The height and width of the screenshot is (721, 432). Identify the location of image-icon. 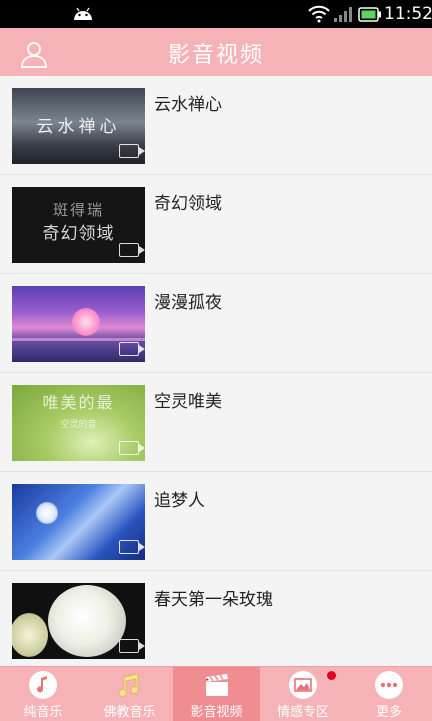
(303, 685).